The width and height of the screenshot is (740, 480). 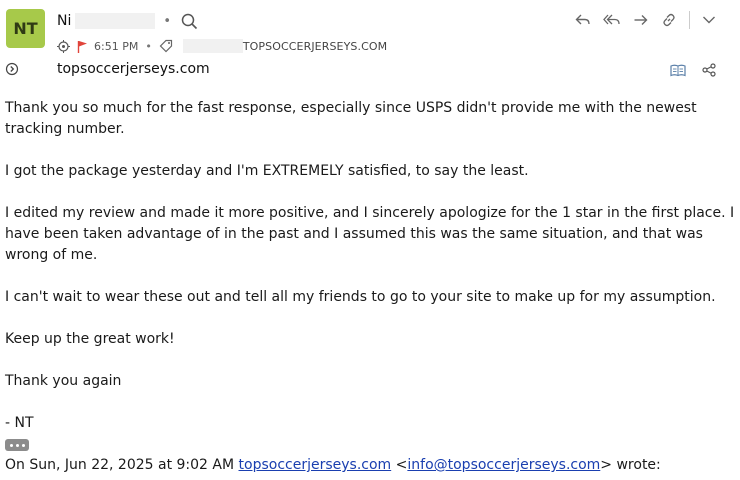 I want to click on link-icon, so click(x=669, y=20).